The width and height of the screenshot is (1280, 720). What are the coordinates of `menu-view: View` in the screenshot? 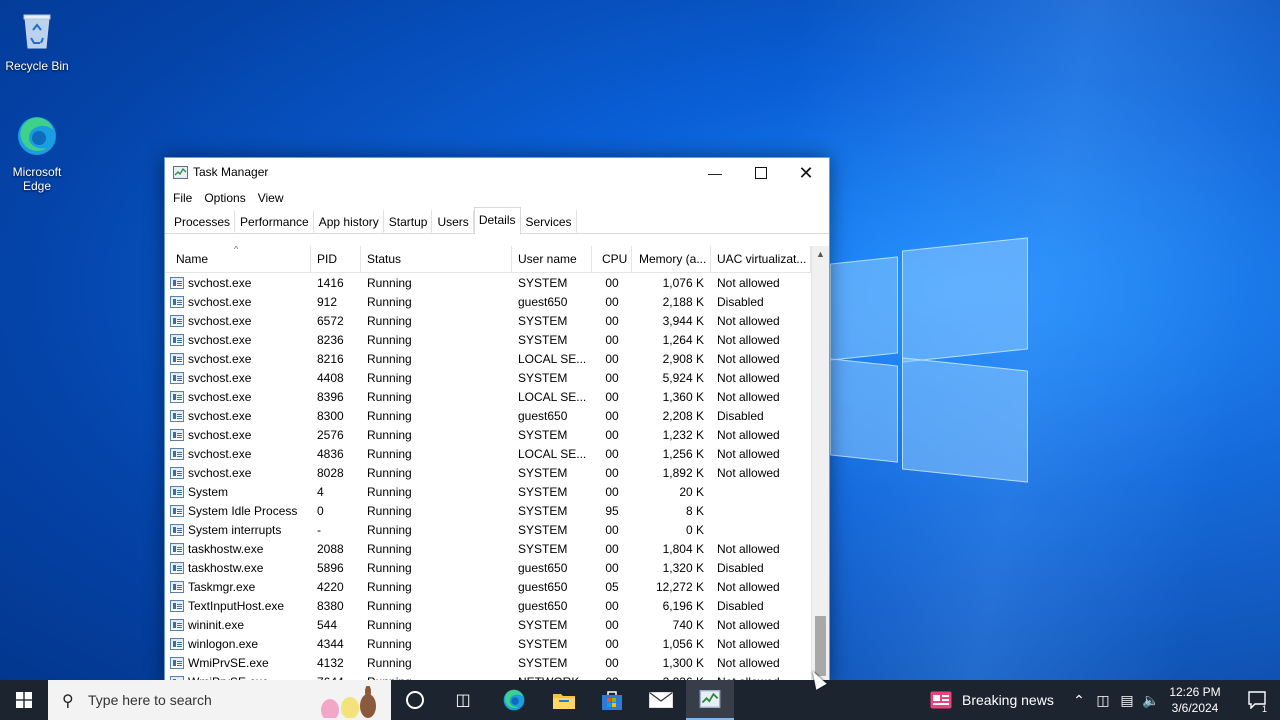 It's located at (271, 199).